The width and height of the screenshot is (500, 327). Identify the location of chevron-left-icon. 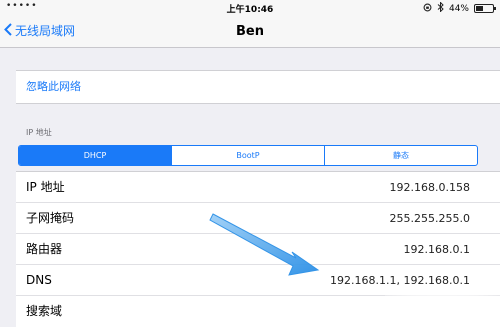
(9, 30).